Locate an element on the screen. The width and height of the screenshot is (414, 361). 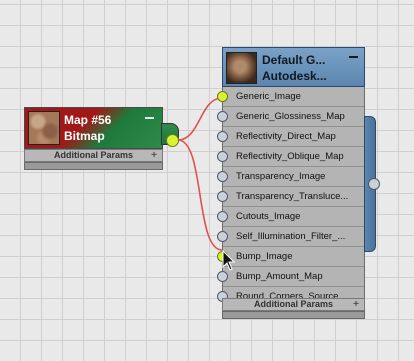
slot-label: Reflectivity_Oblique_Map is located at coordinates (290, 156).